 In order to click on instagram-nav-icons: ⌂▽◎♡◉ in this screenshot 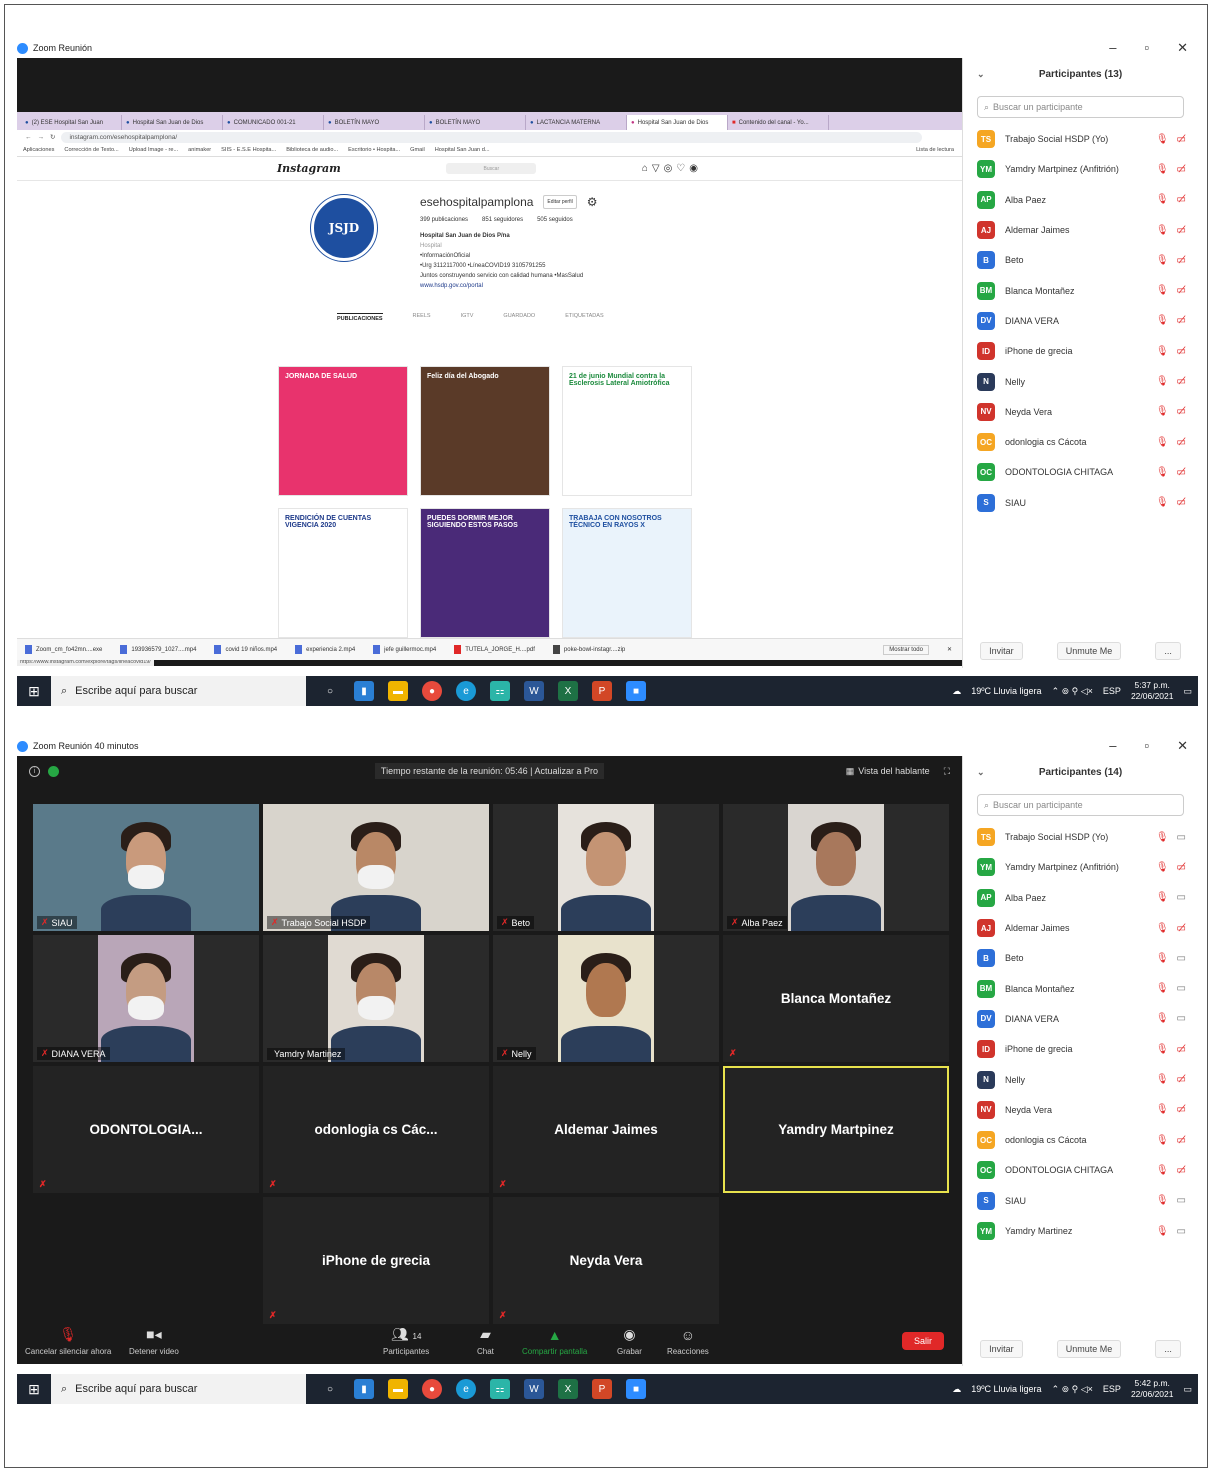, I will do `click(672, 168)`.